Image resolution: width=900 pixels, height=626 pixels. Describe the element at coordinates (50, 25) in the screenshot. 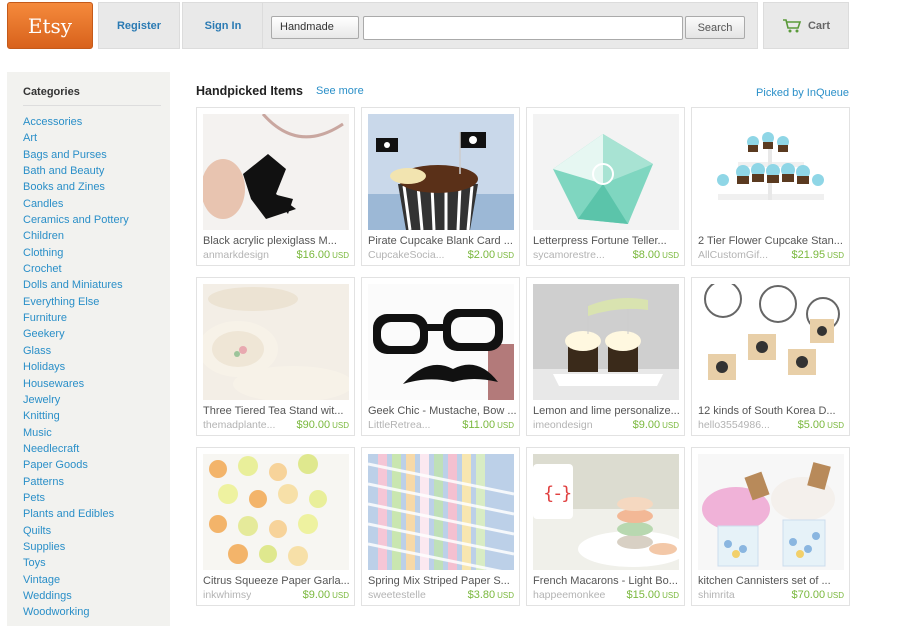

I see `etsy-logo: Etsy` at that location.